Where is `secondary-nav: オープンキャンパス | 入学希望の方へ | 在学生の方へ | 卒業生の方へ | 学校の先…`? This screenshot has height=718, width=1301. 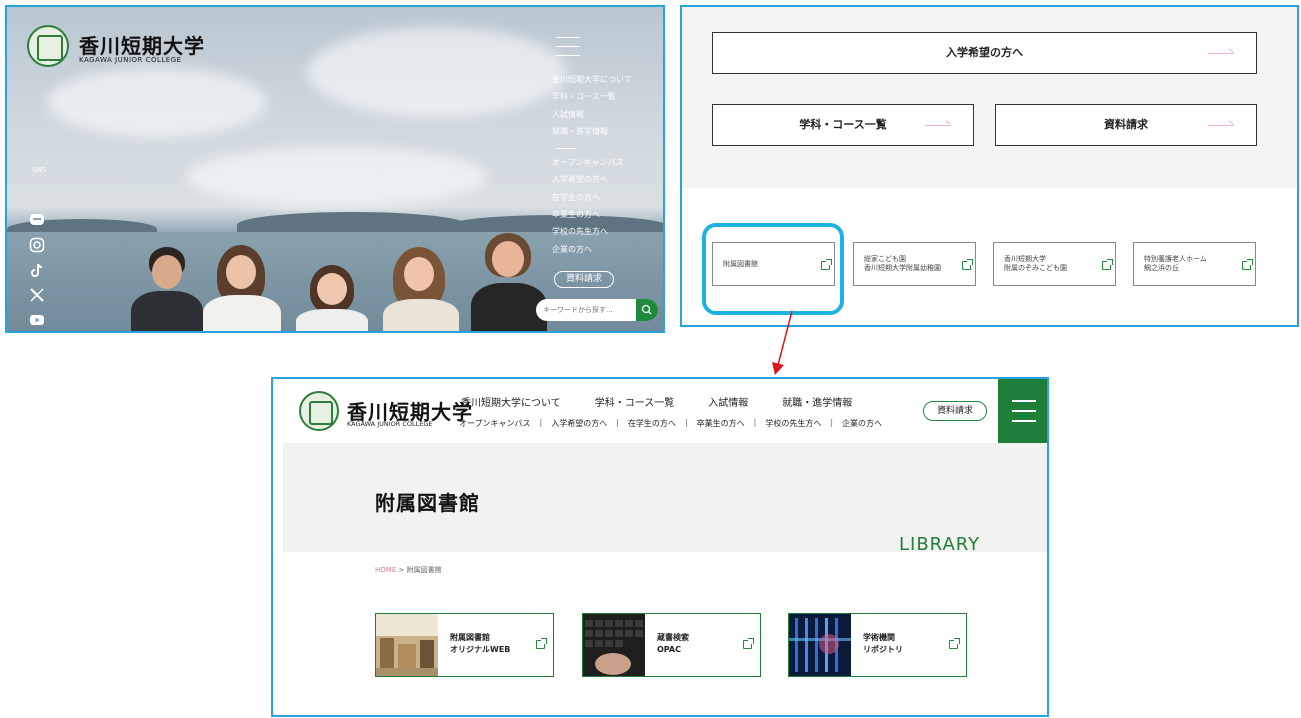 secondary-nav: オープンキャンパス | 入学希望の方へ | 在学生の方へ | 卒業生の方へ | 学校の先… is located at coordinates (670, 423).